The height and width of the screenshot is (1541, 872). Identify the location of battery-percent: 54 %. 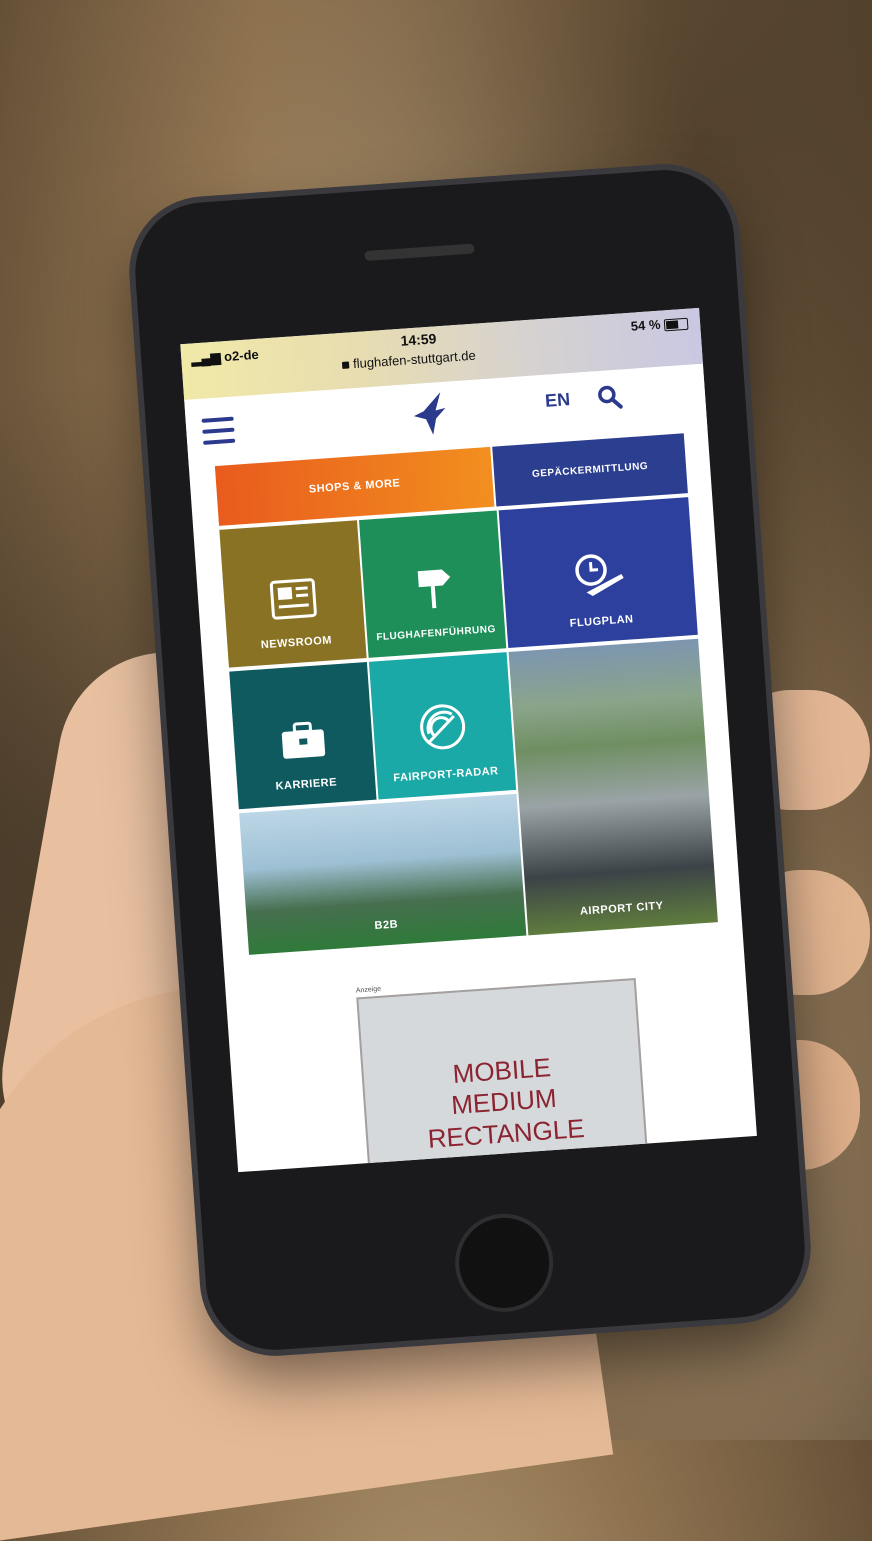
(645, 325).